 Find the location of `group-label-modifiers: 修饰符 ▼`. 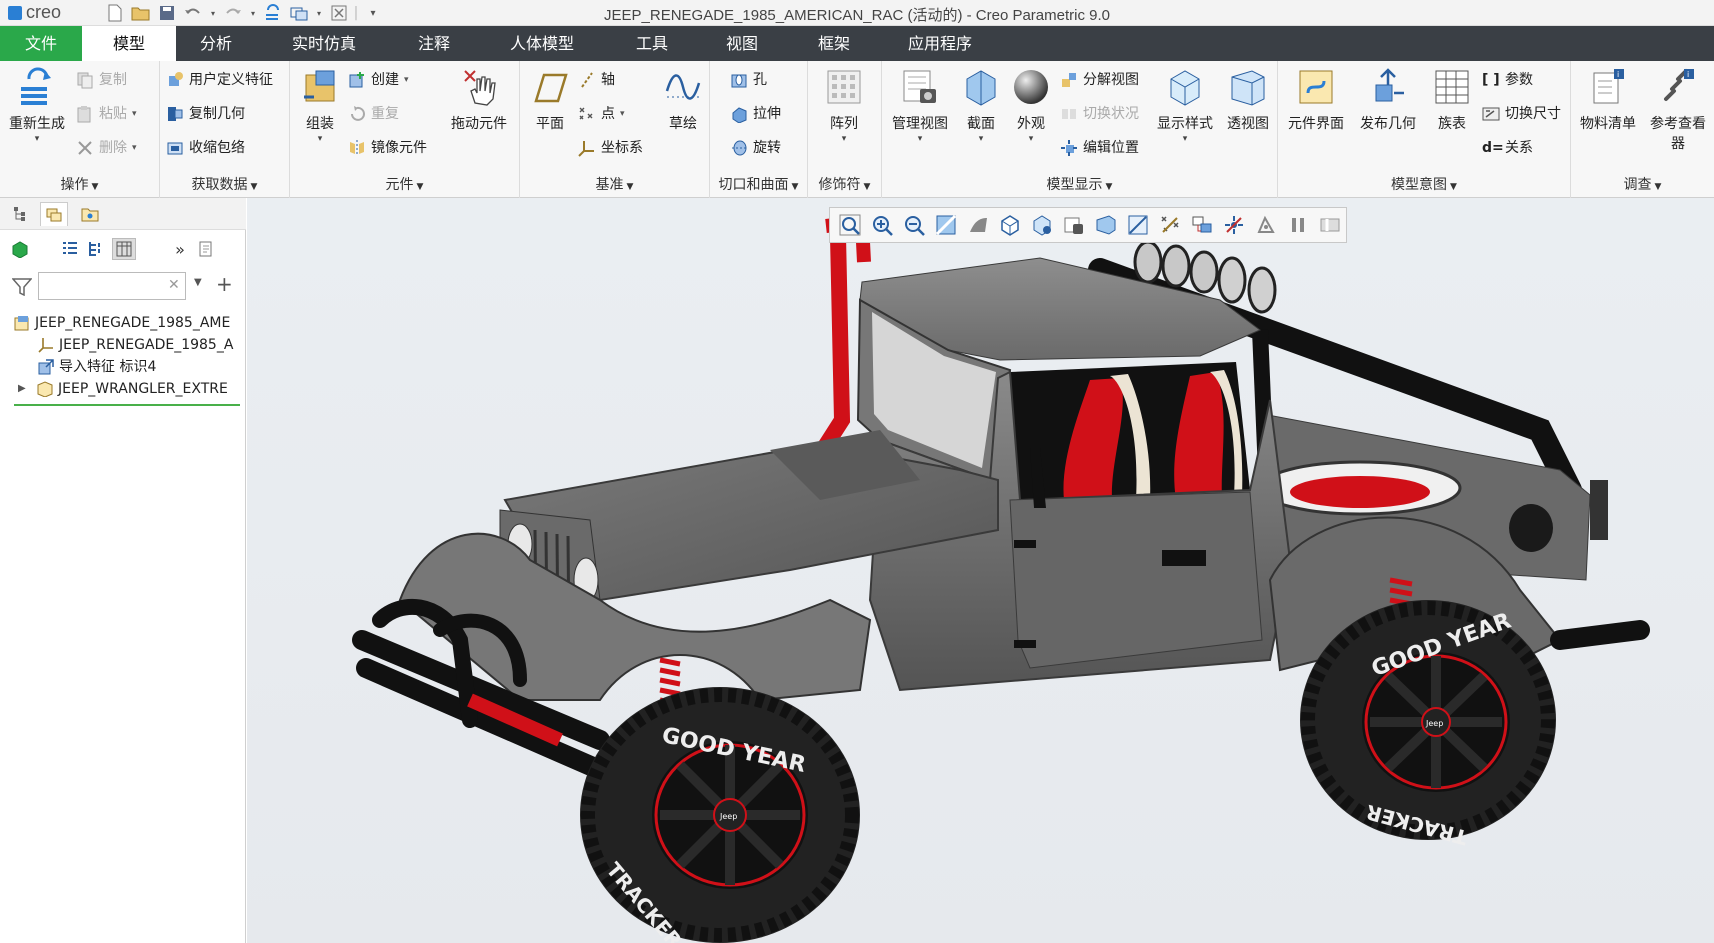

group-label-modifiers: 修饰符 ▼ is located at coordinates (844, 184).